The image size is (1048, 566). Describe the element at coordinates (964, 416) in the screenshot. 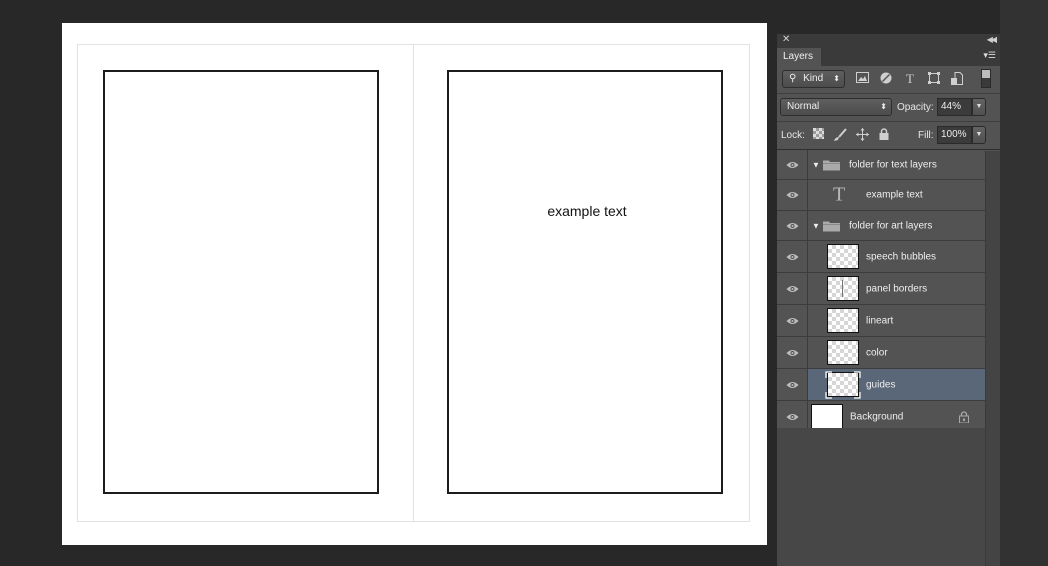

I see `lock-icon` at that location.